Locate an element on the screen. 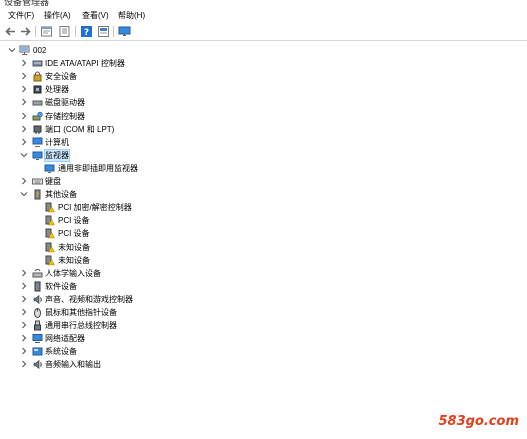  tree-item: 通用串行总线控制器 is located at coordinates (150, 325).